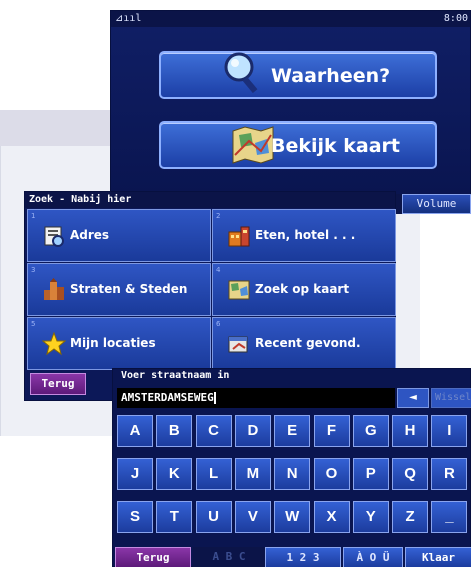  What do you see at coordinates (331, 474) in the screenshot?
I see `key-o: O` at bounding box center [331, 474].